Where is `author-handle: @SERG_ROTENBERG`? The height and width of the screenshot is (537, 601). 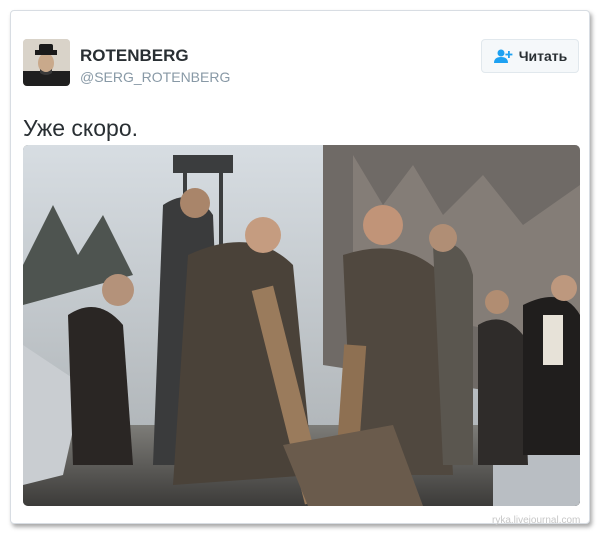 author-handle: @SERG_ROTENBERG is located at coordinates (155, 77).